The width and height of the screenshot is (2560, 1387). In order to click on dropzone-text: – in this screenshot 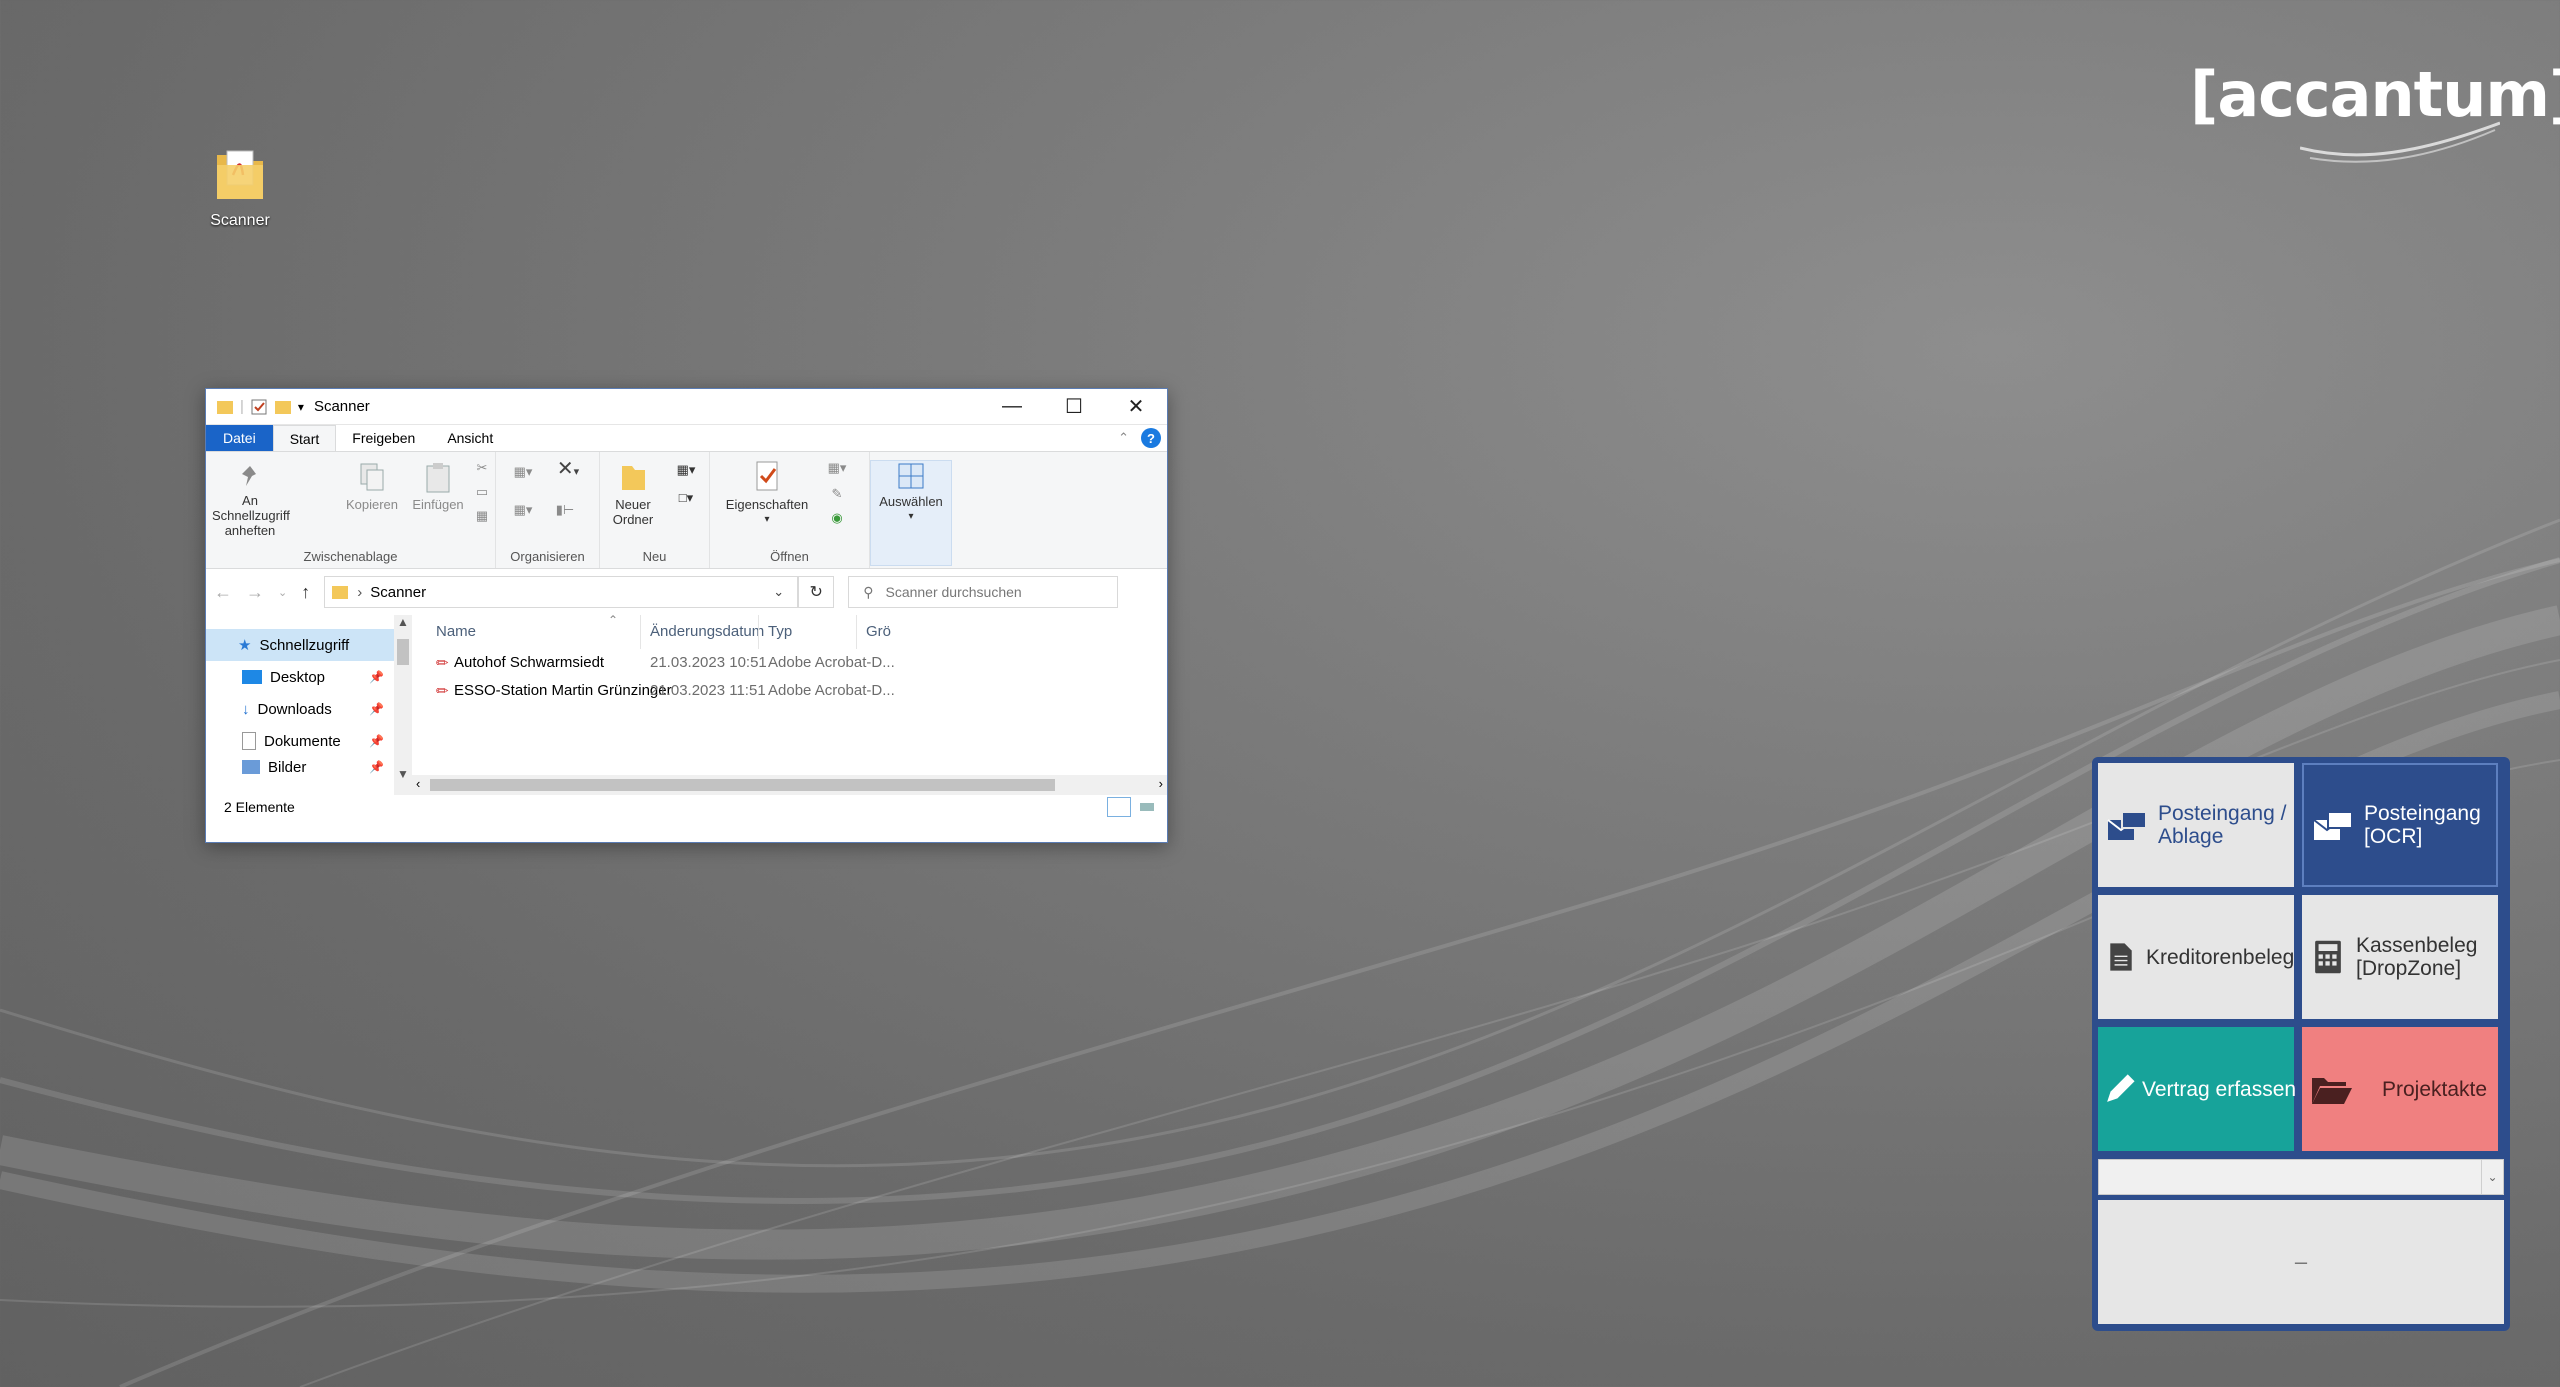, I will do `click(2301, 1261)`.